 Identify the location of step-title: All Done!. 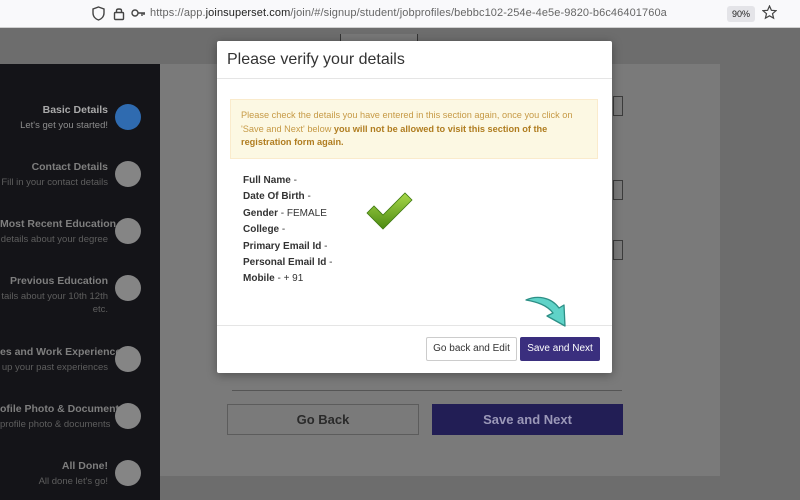
(84, 466).